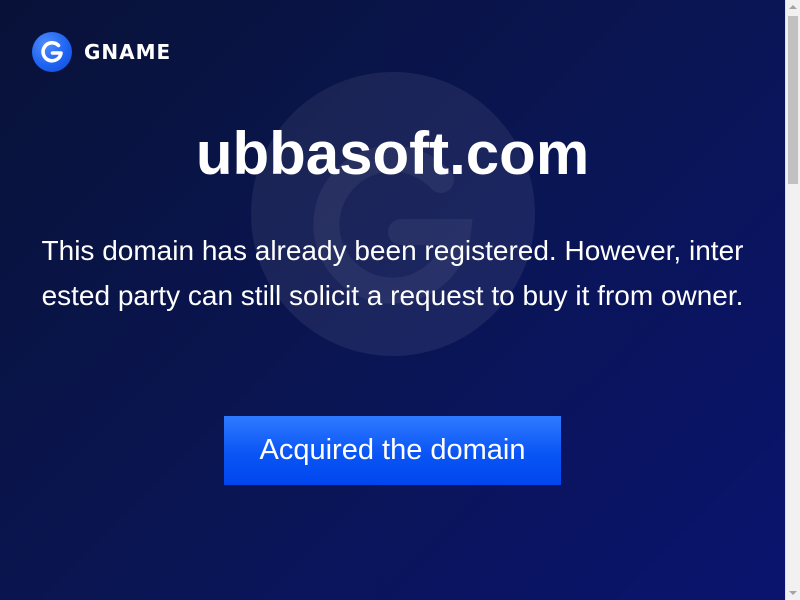 The height and width of the screenshot is (600, 800). Describe the element at coordinates (52, 52) in the screenshot. I see `gname-g-logo-icon` at that location.